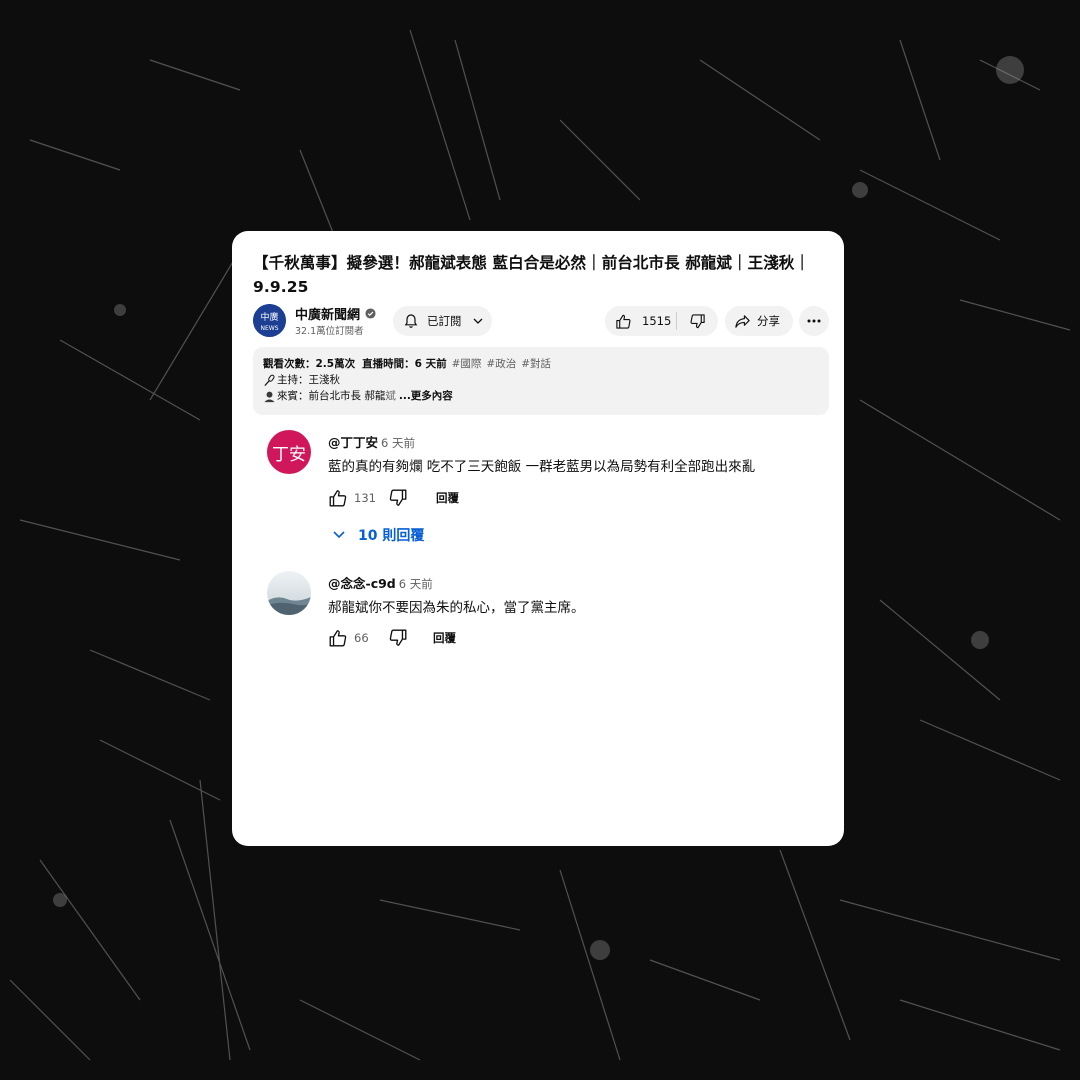 This screenshot has height=1080, width=1080. I want to click on comment-header: @念念-c9d 6 天前, so click(380, 582).